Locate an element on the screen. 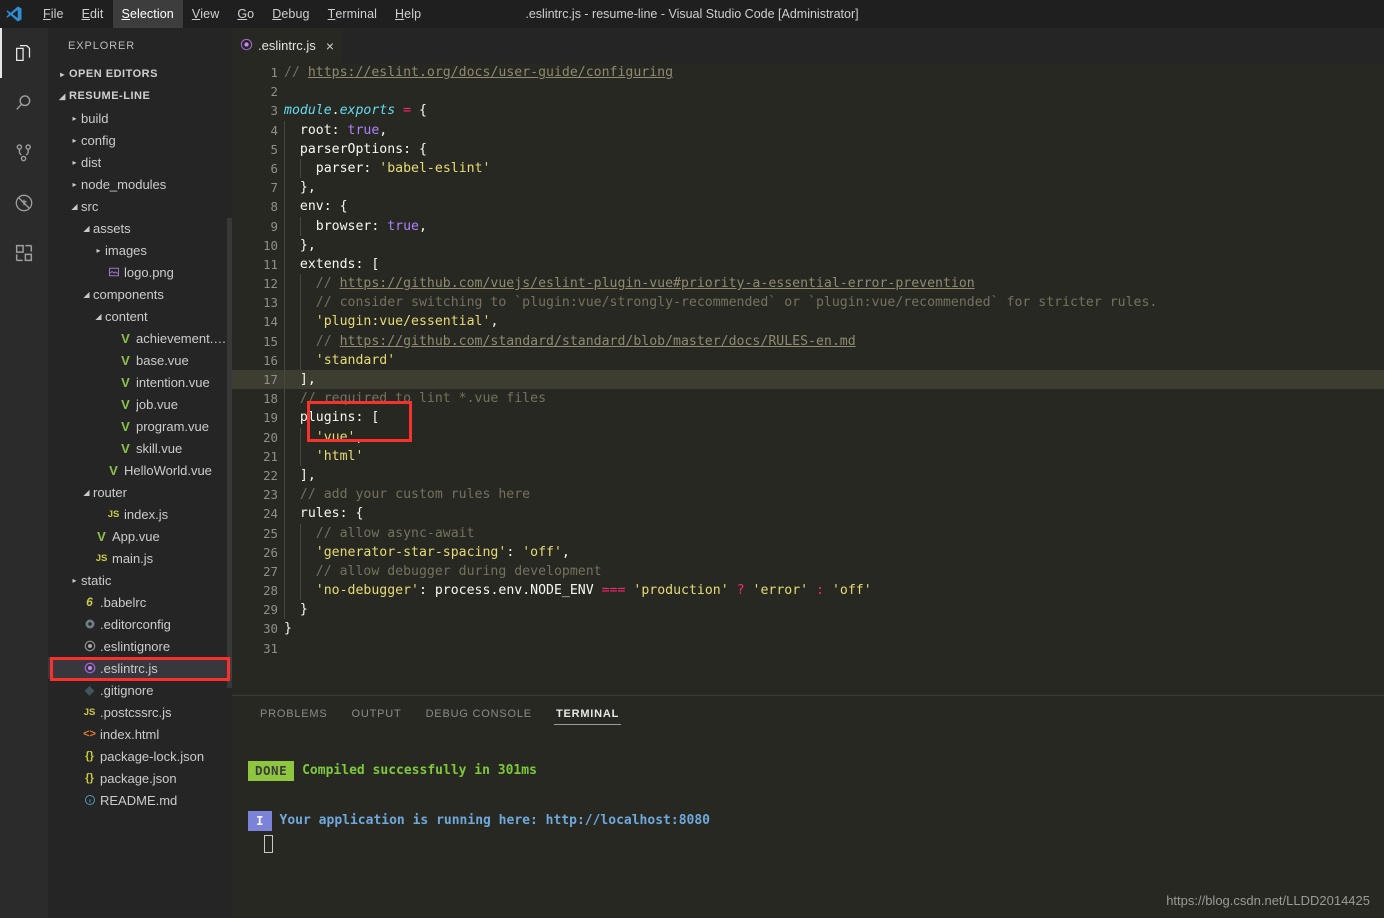 This screenshot has height=918, width=1384. close-icon: × is located at coordinates (330, 46).